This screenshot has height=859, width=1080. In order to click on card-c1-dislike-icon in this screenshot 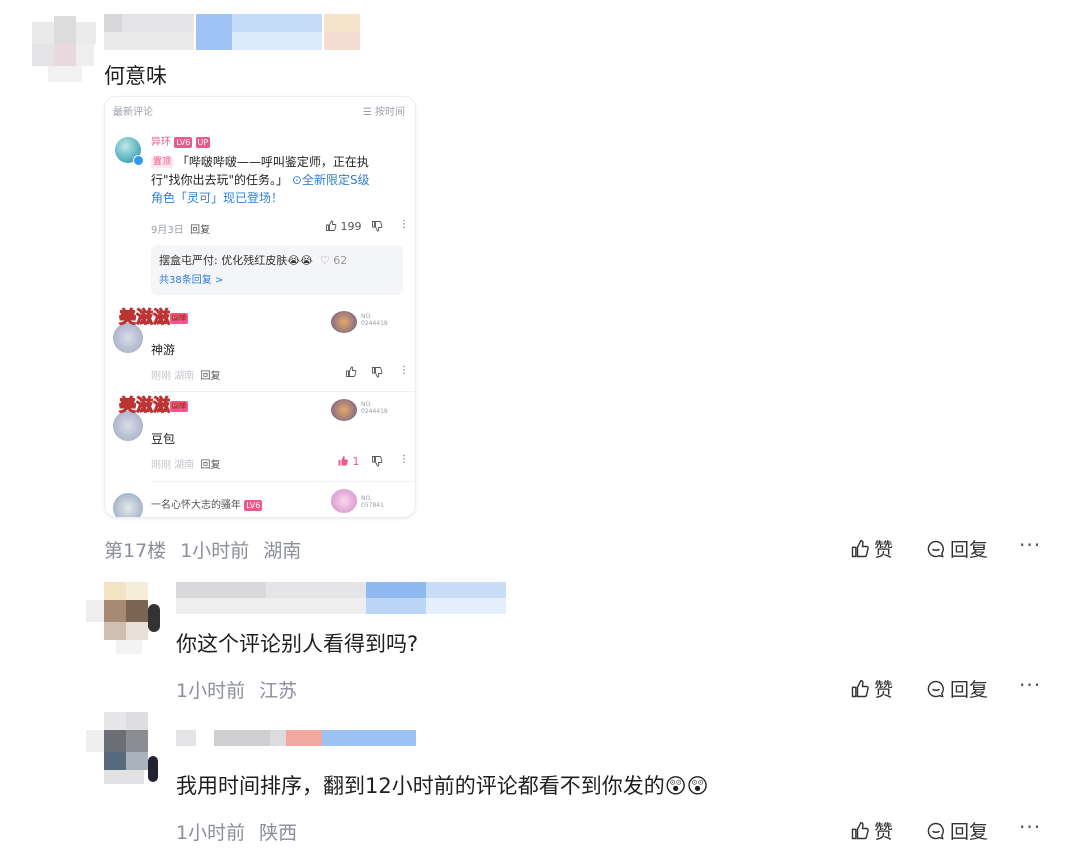, I will do `click(377, 227)`.